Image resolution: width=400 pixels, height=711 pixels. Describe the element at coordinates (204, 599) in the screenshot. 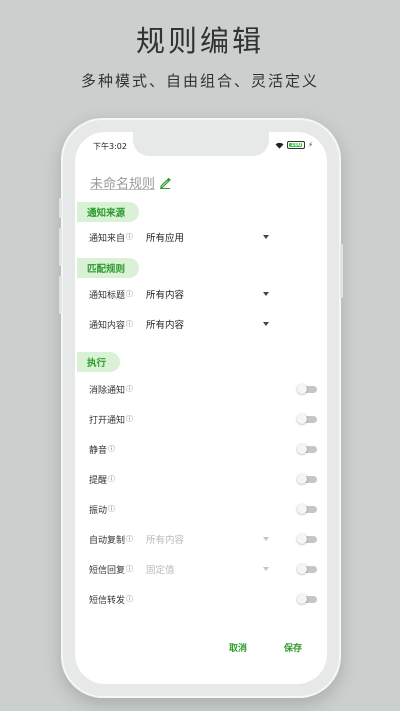

I see `row-sms-forward: 短信转发 ⓘ` at that location.